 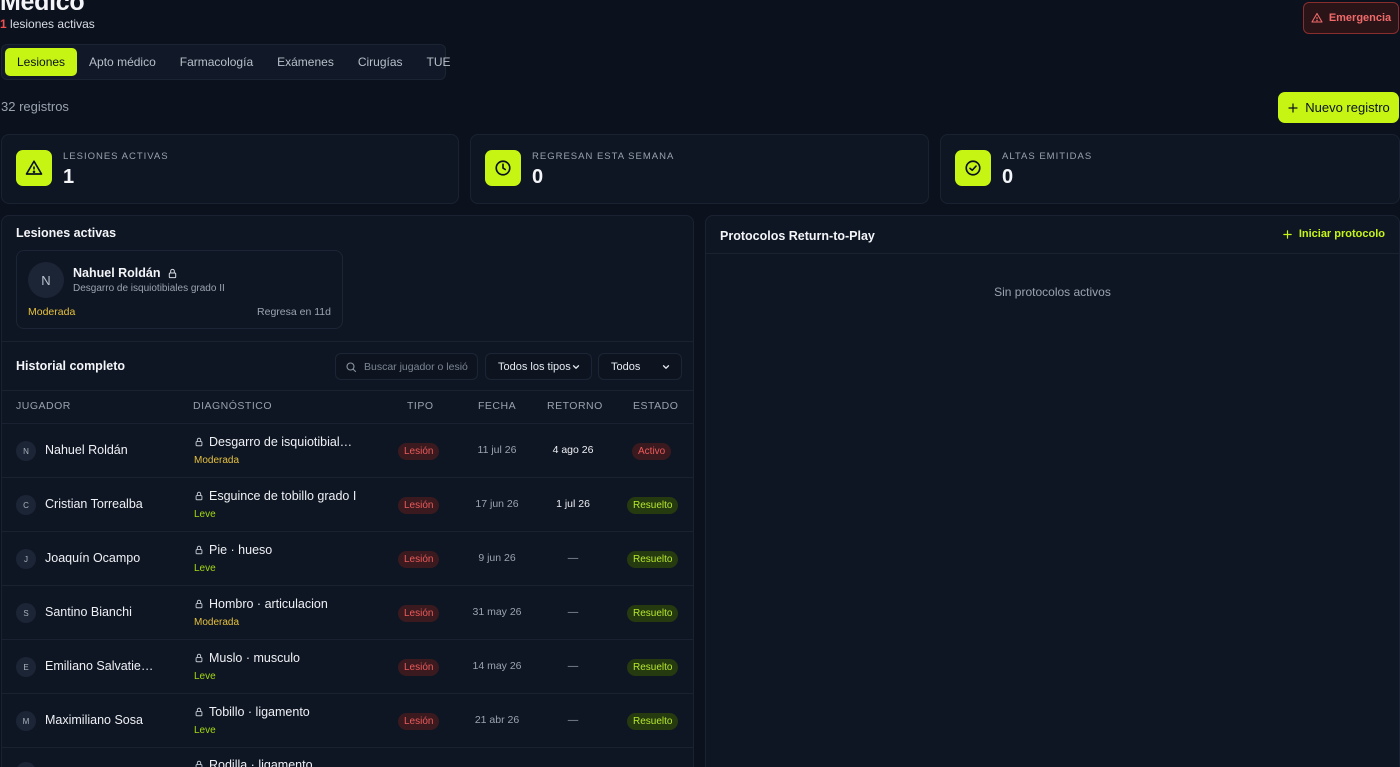 I want to click on search-input, so click(x=419, y=366).